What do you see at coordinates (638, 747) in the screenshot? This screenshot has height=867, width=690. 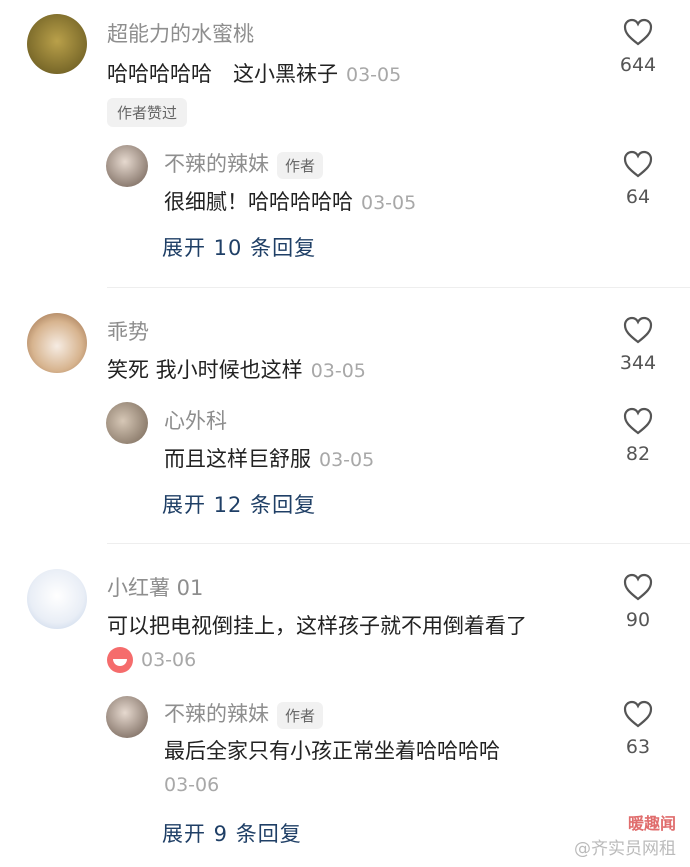 I see `like-count: 63` at bounding box center [638, 747].